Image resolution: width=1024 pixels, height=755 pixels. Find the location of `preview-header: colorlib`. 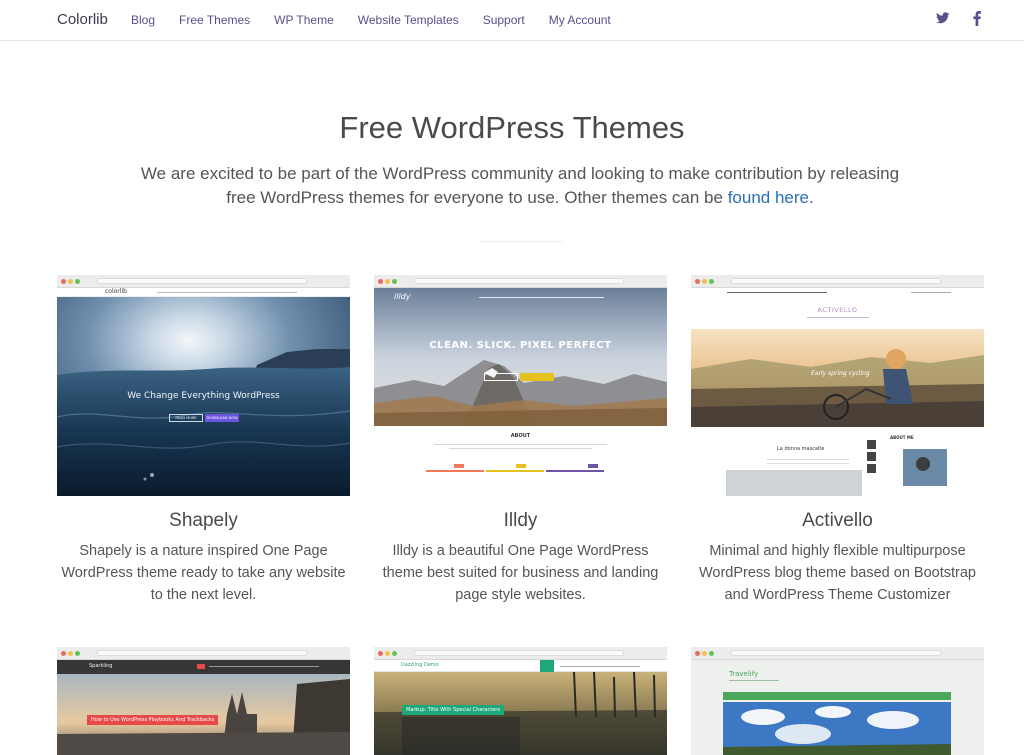

preview-header: colorlib is located at coordinates (203, 292).